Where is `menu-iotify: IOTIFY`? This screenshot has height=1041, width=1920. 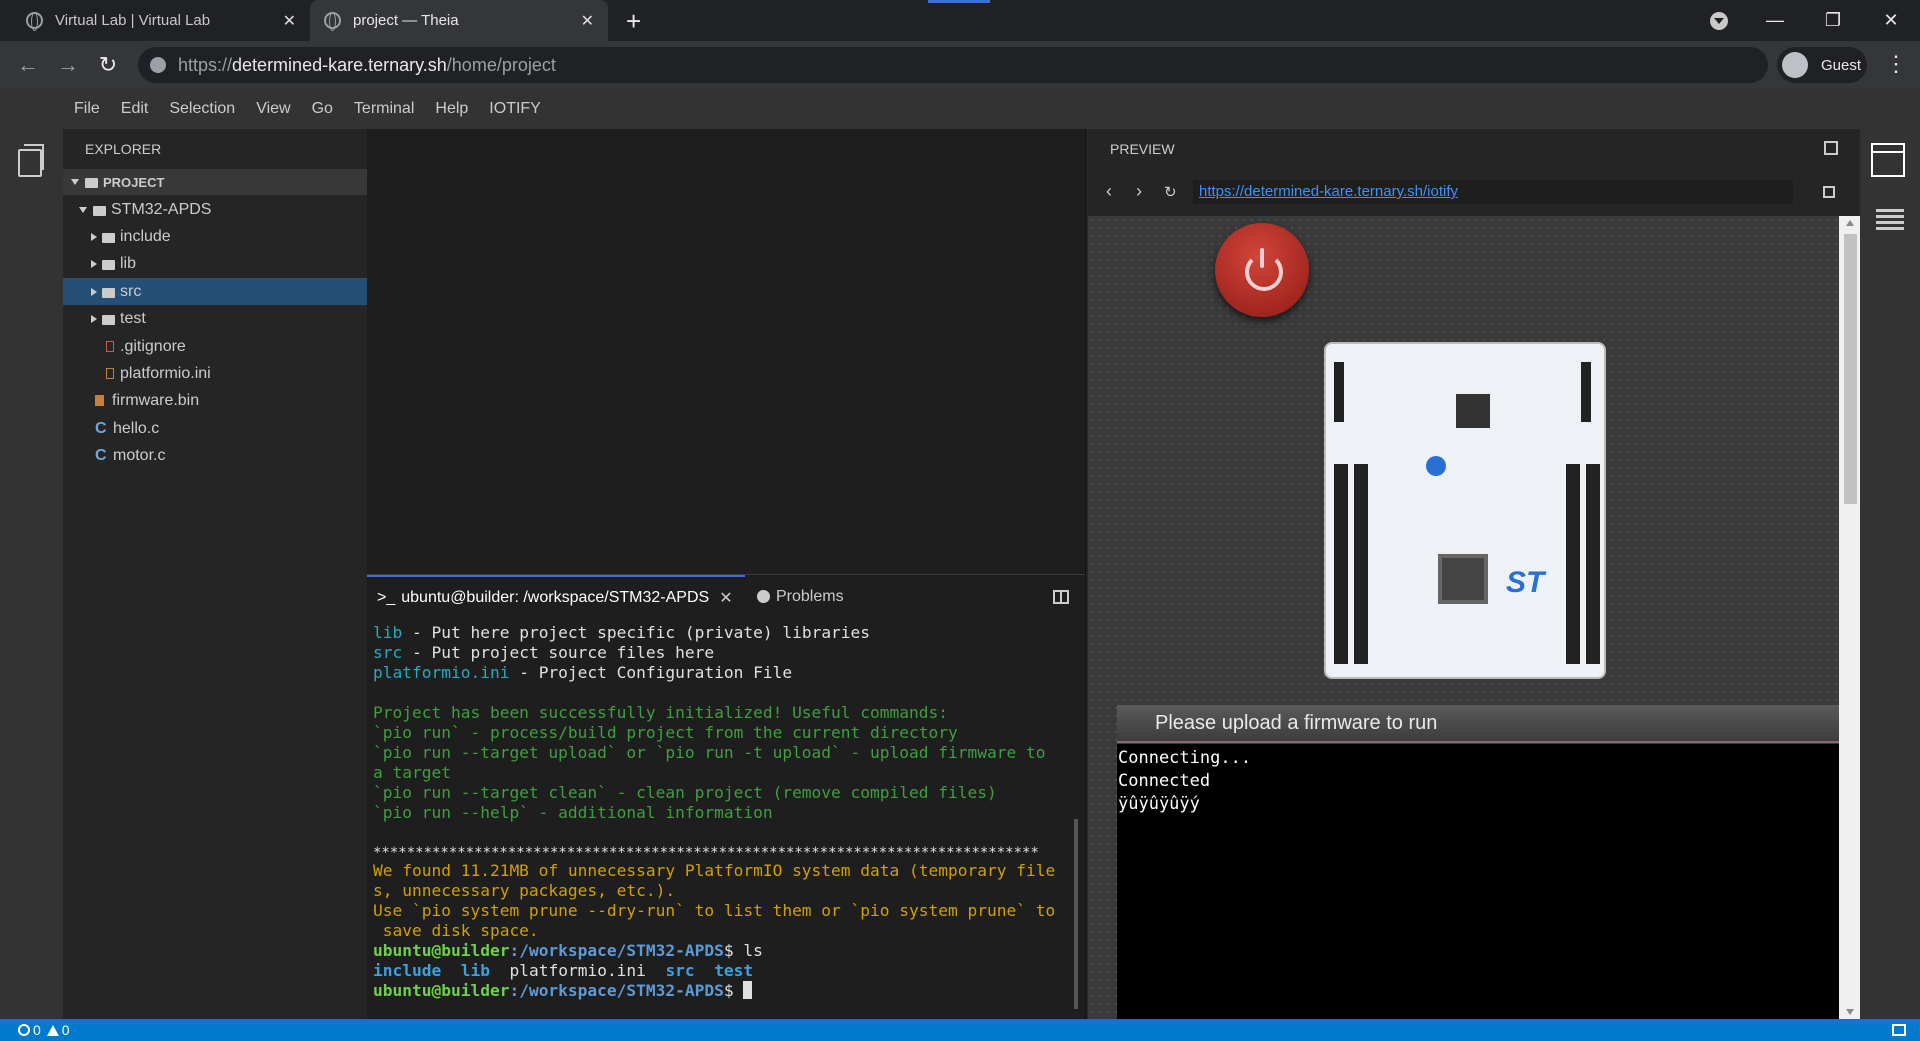 menu-iotify: IOTIFY is located at coordinates (515, 109).